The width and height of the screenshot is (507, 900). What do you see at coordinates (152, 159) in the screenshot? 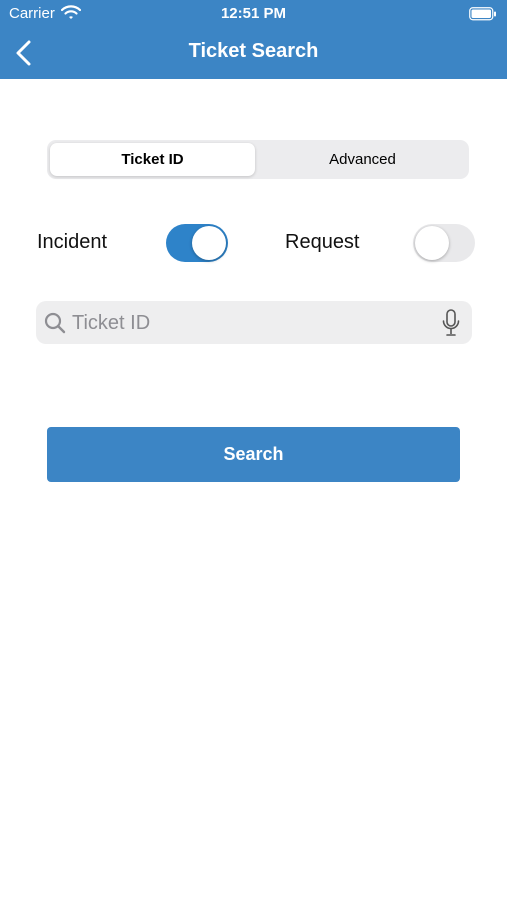
I see `segment-ticket-id: Ticket ID` at bounding box center [152, 159].